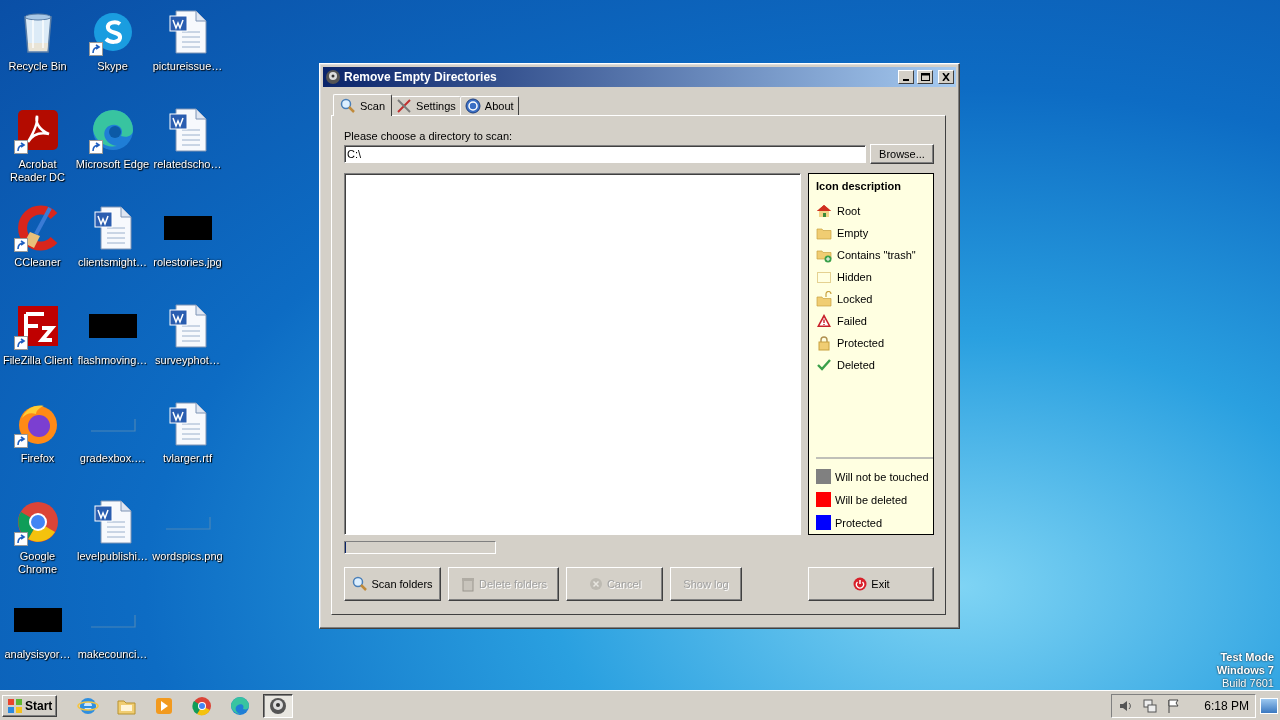  What do you see at coordinates (392, 584) in the screenshot?
I see `scan-button: Scan folders` at bounding box center [392, 584].